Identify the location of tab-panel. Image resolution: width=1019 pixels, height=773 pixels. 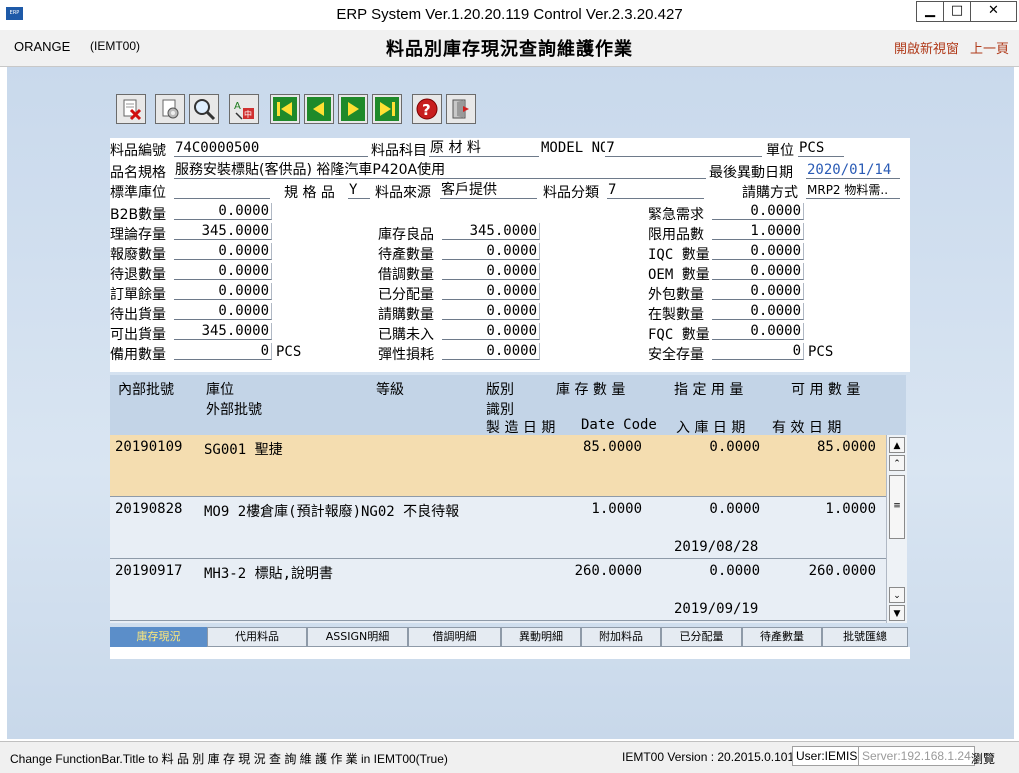
(510, 653).